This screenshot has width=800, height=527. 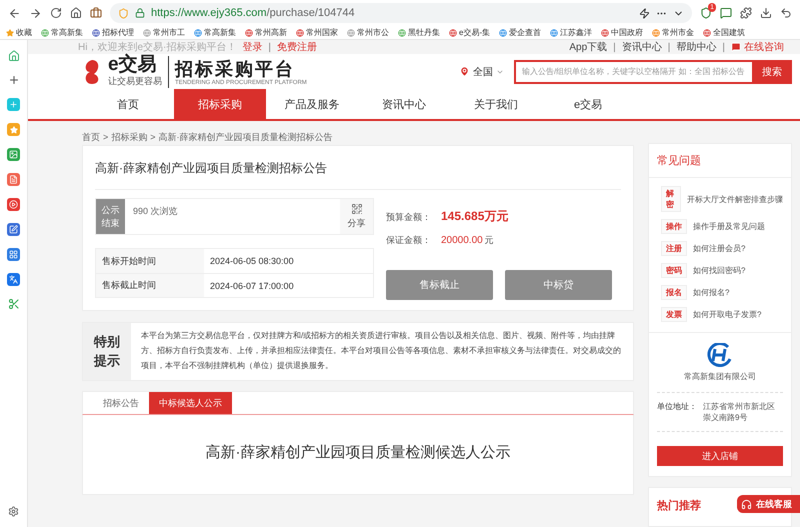 I want to click on nav-tab: 资讯中心, so click(x=404, y=104).